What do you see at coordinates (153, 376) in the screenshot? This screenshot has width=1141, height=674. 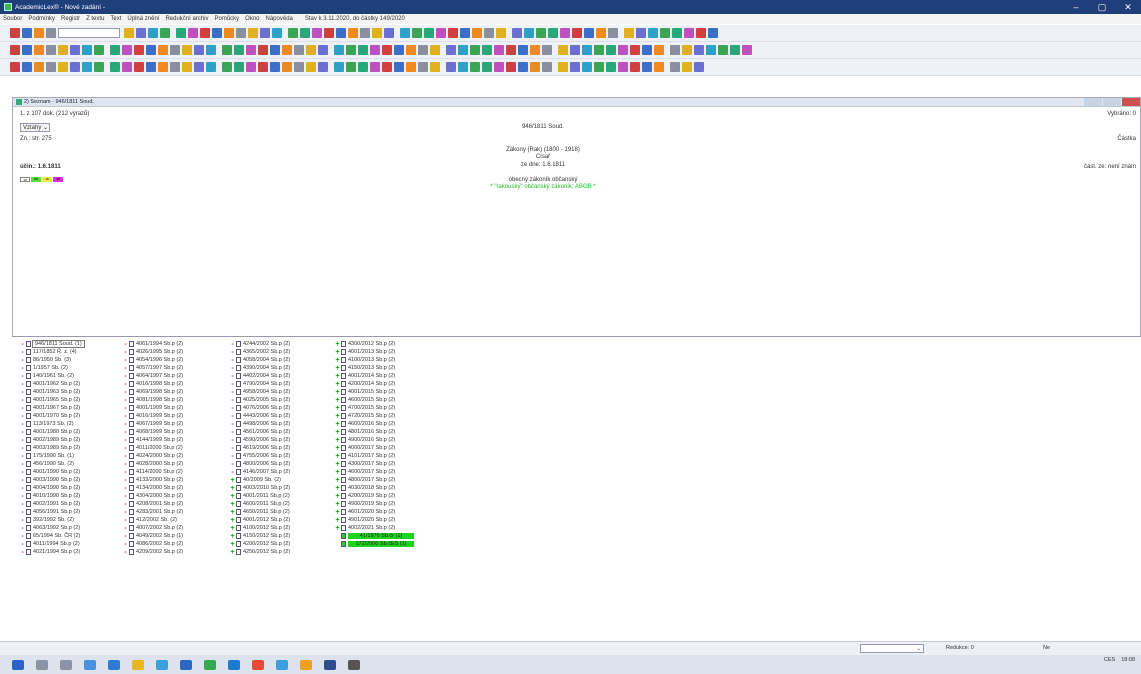 I see `list-item: - 4064/1997 Sb.p (2)` at bounding box center [153, 376].